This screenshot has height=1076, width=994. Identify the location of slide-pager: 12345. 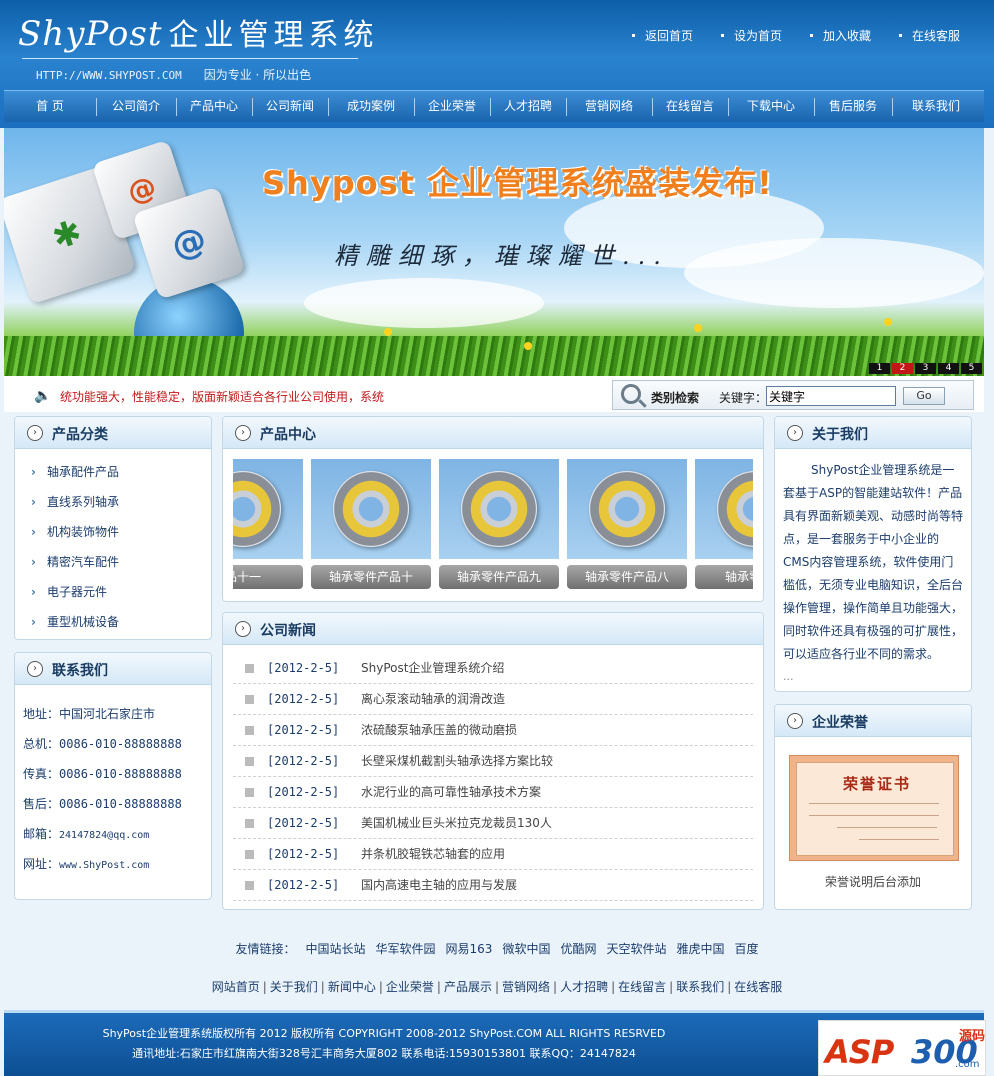
(924, 368).